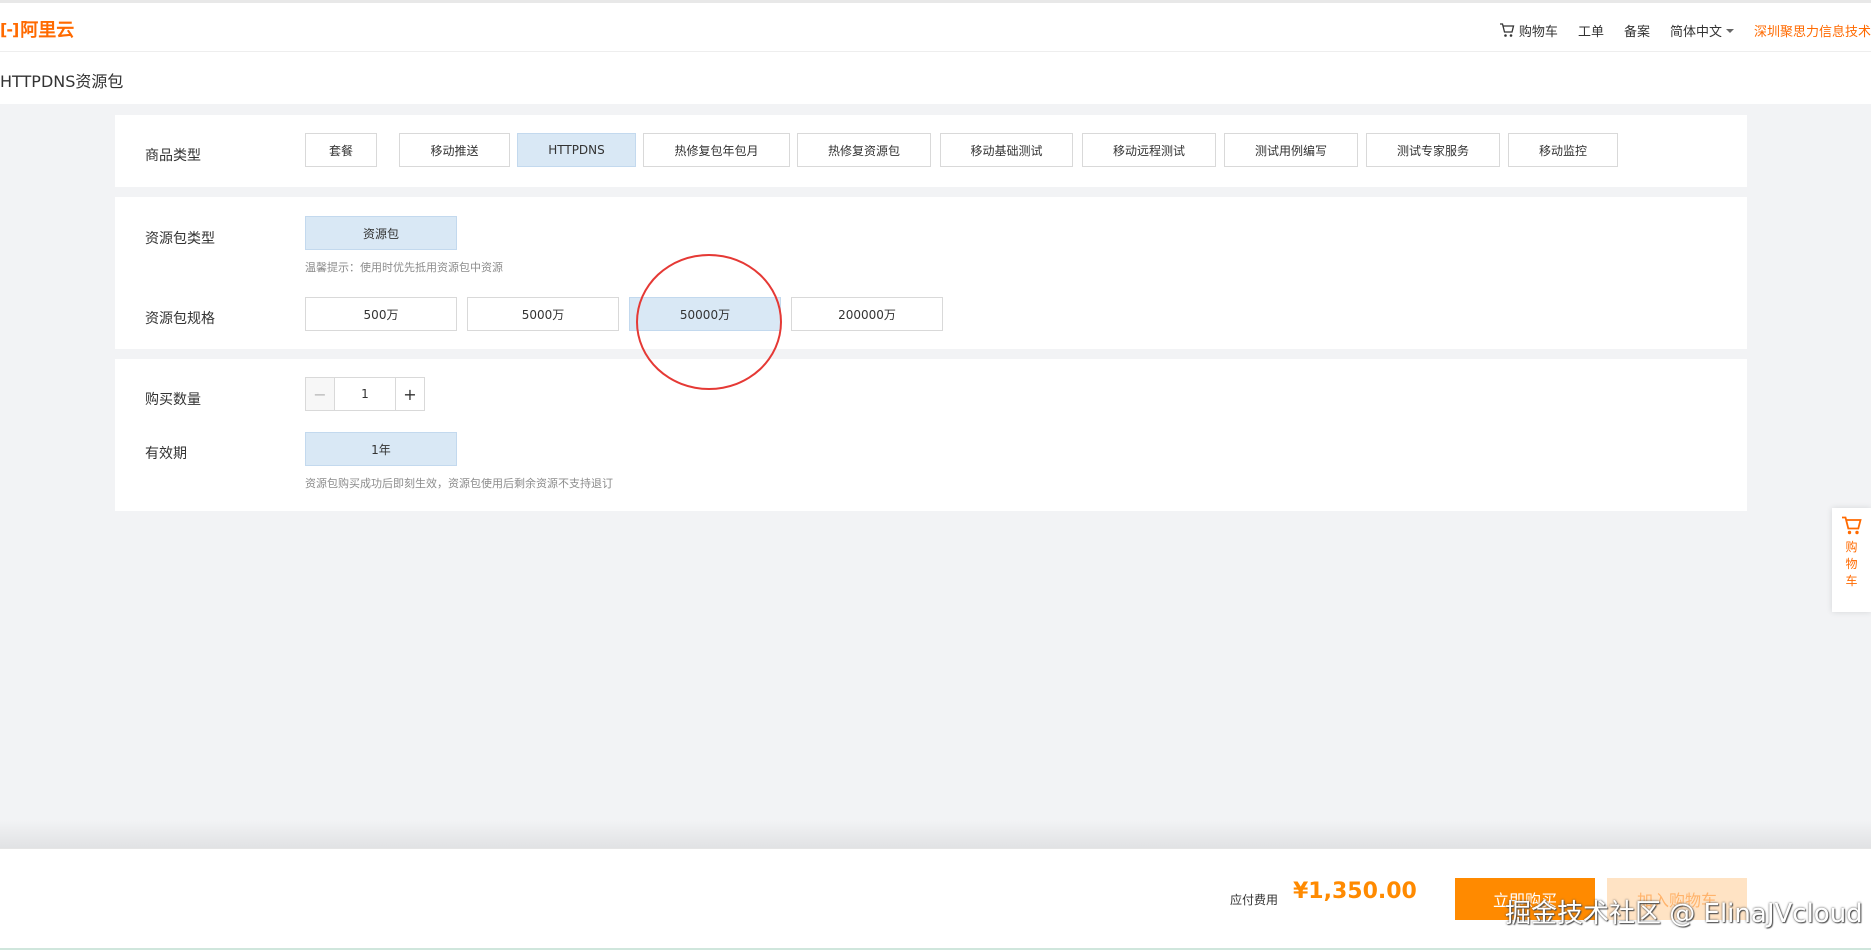  I want to click on spec-option-500m: 50000万, so click(705, 314).